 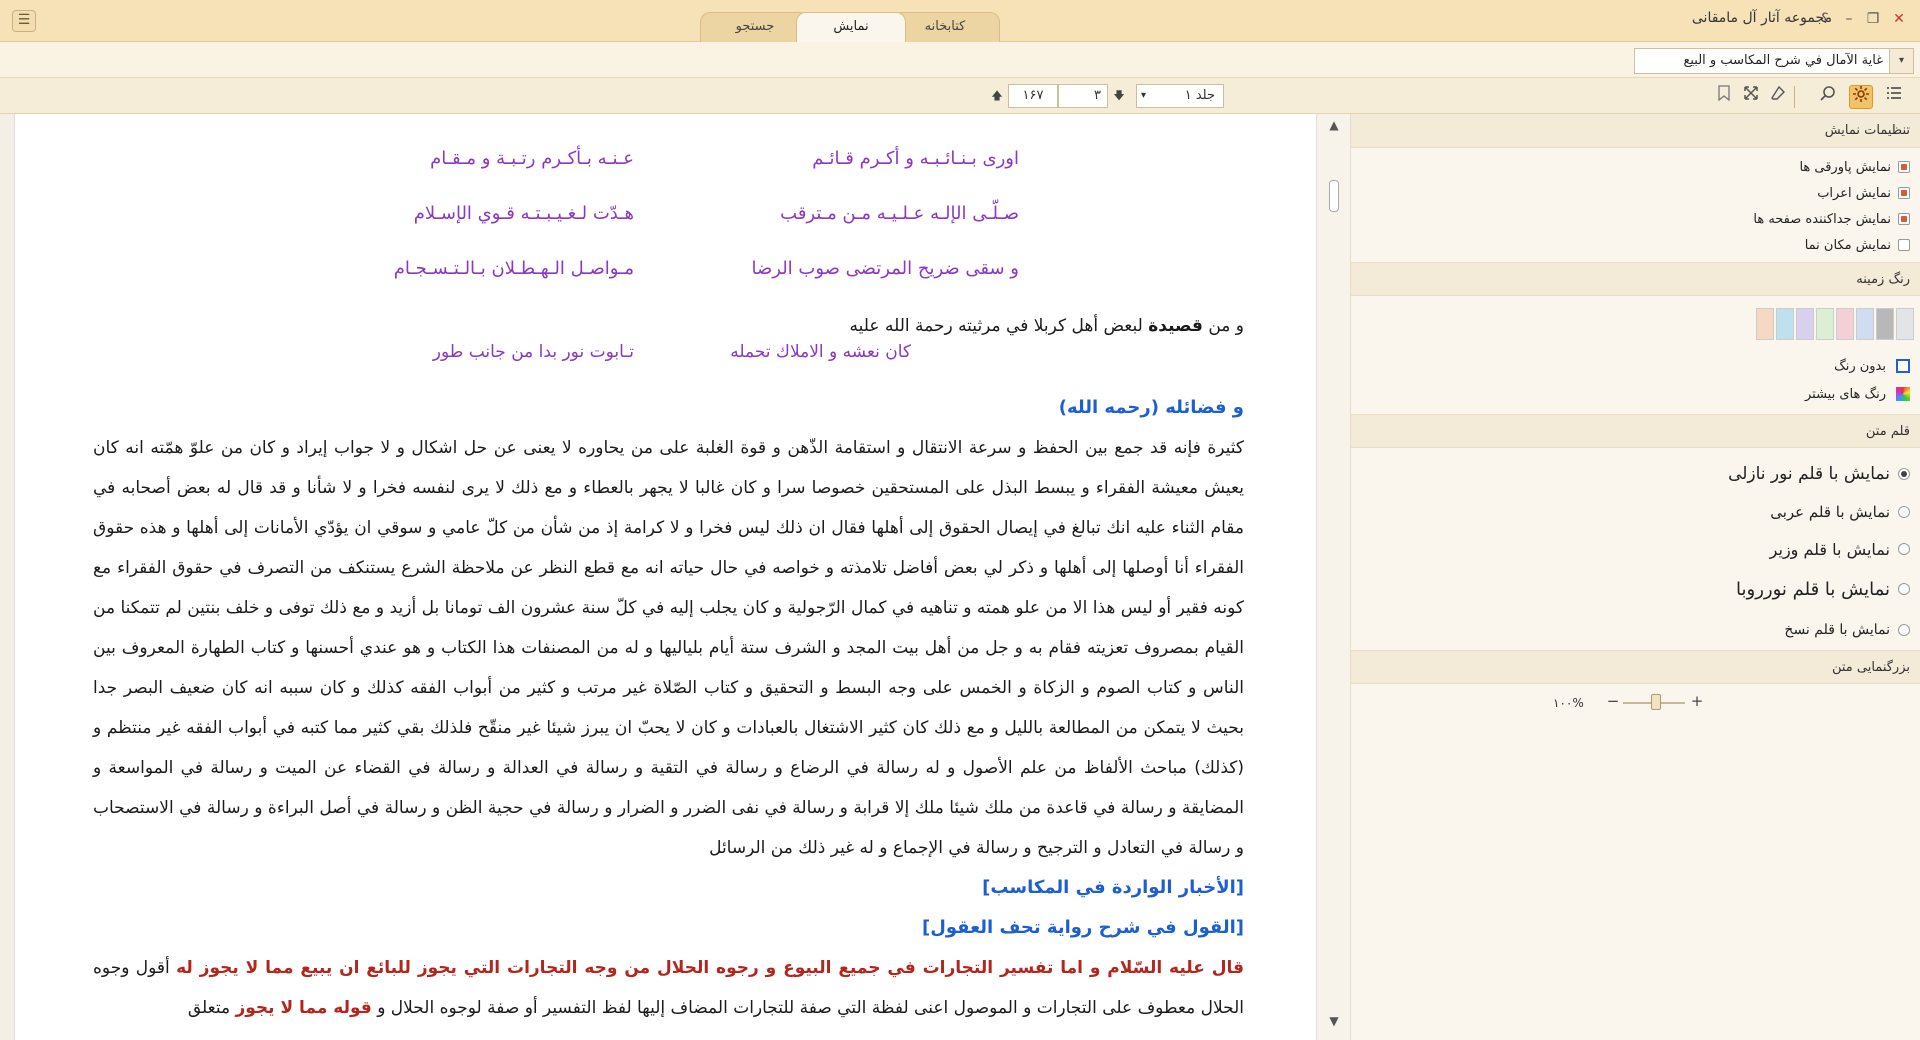 I want to click on page-input: ۳, so click(x=1083, y=96).